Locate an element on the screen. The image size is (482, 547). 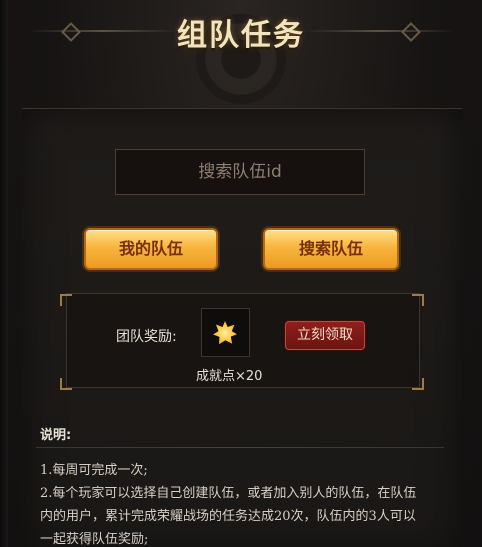
description-line: 1.每周可完成一次; is located at coordinates (94, 470).